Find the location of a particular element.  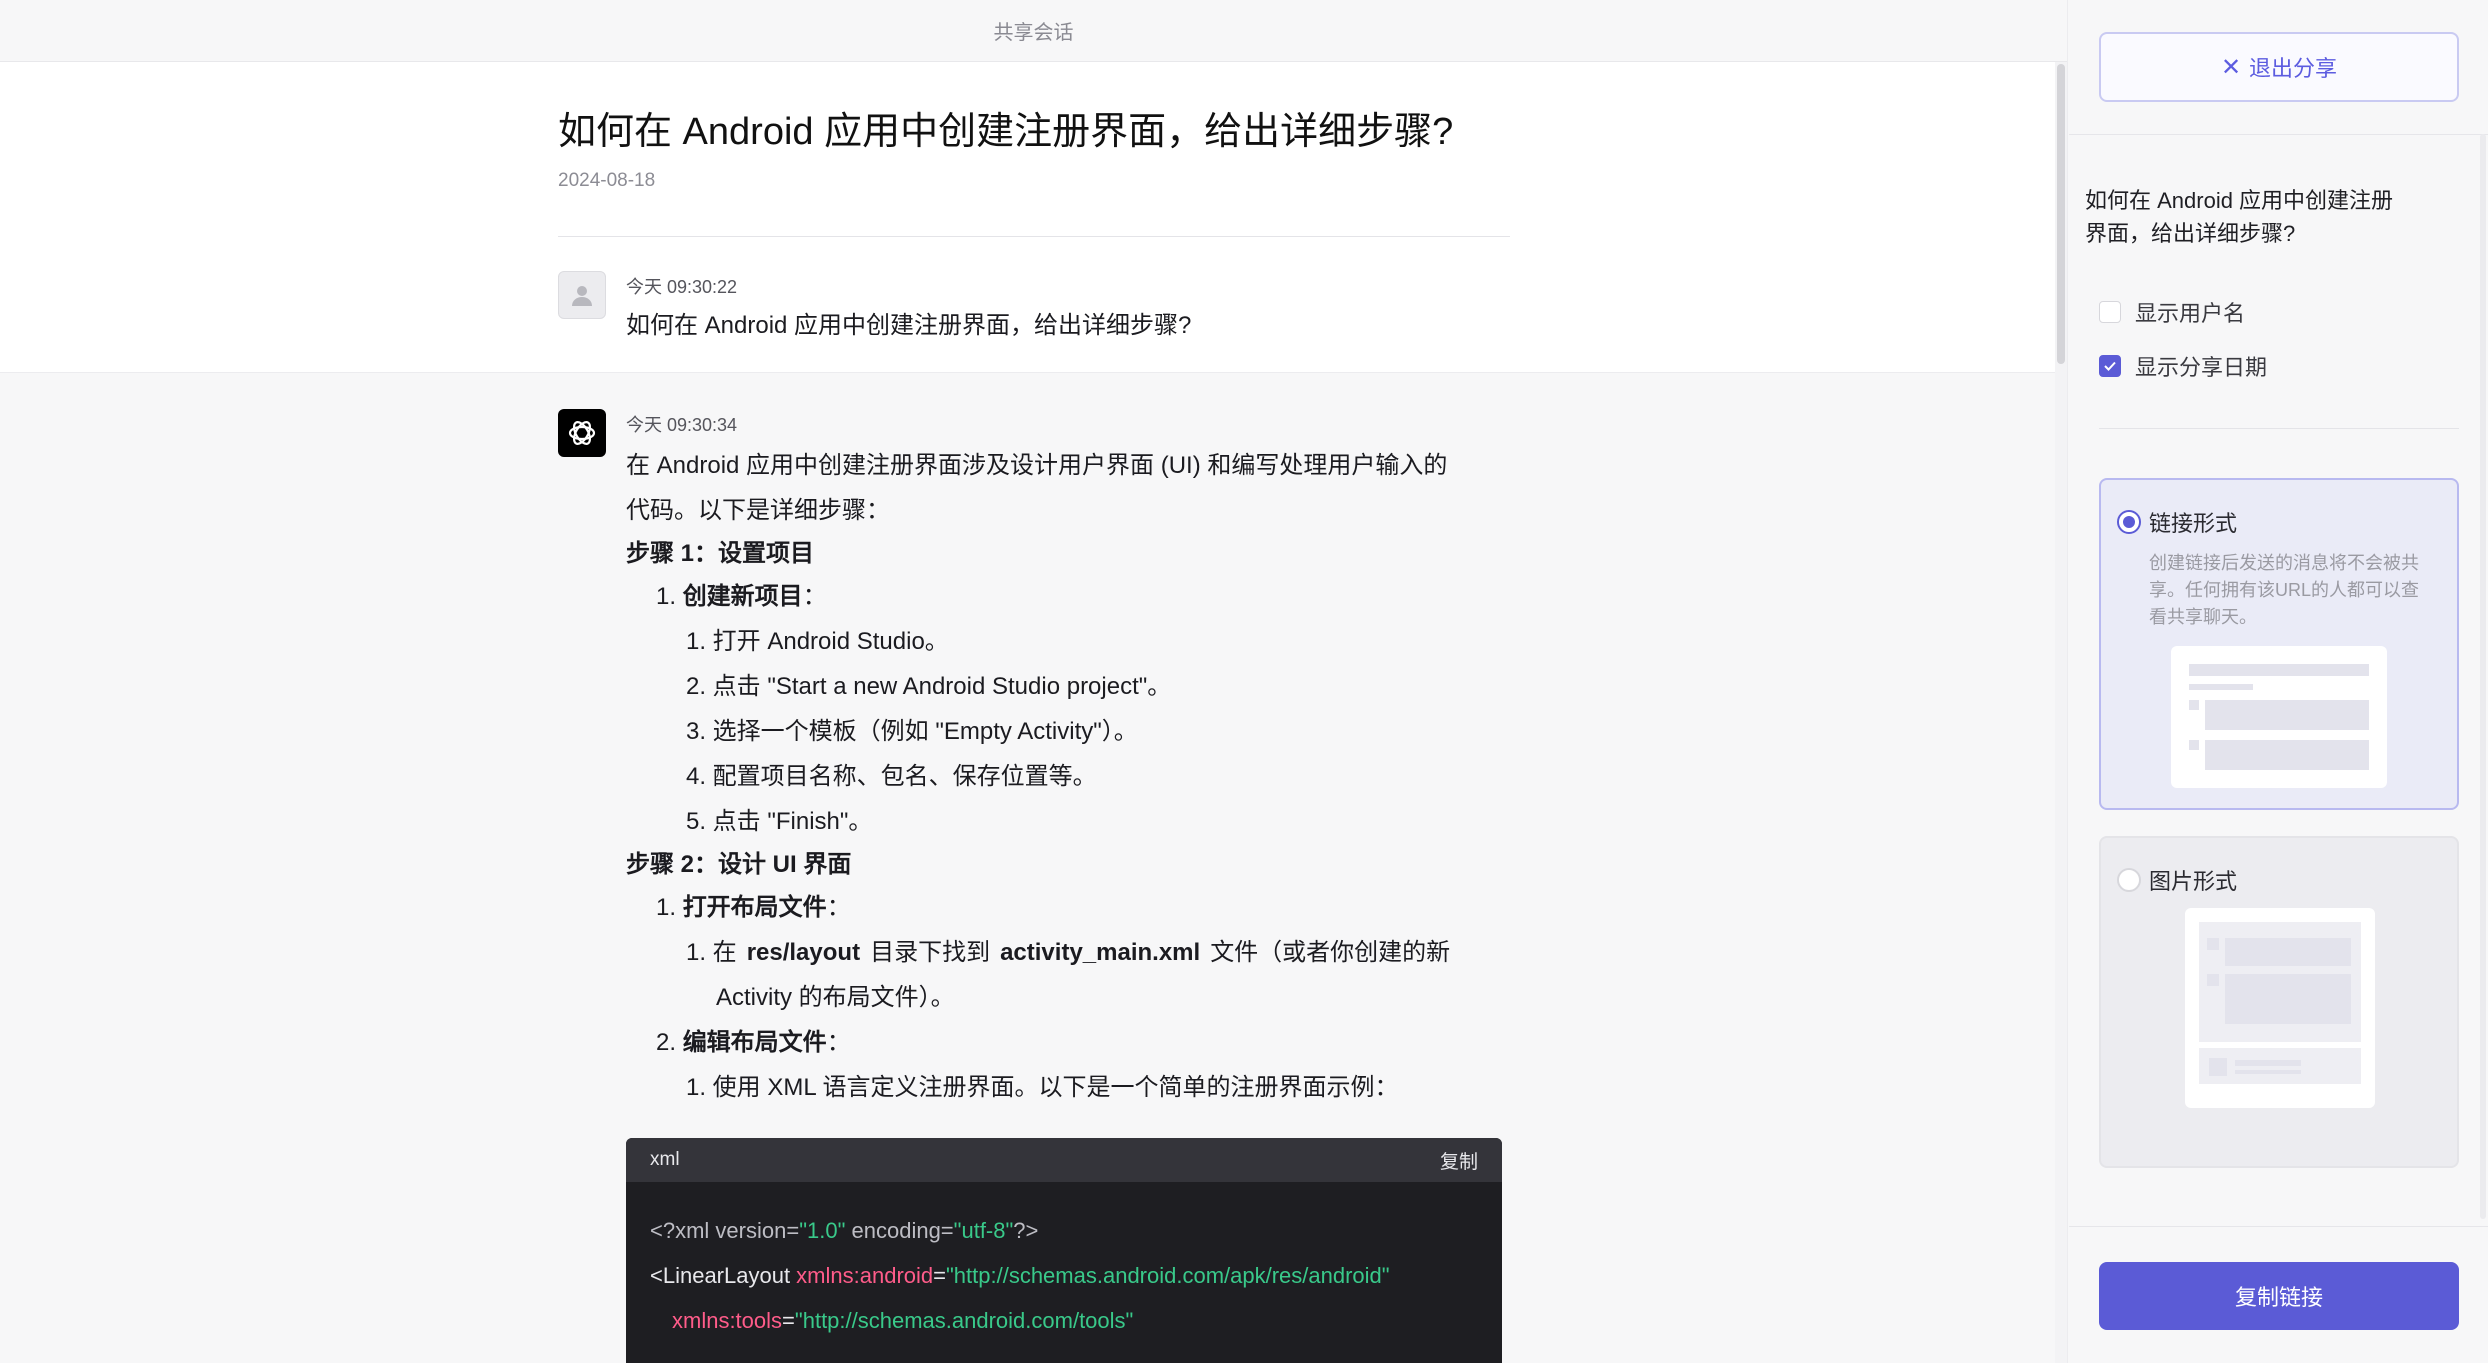

checkbox-unchecked-icon is located at coordinates (2110, 312).